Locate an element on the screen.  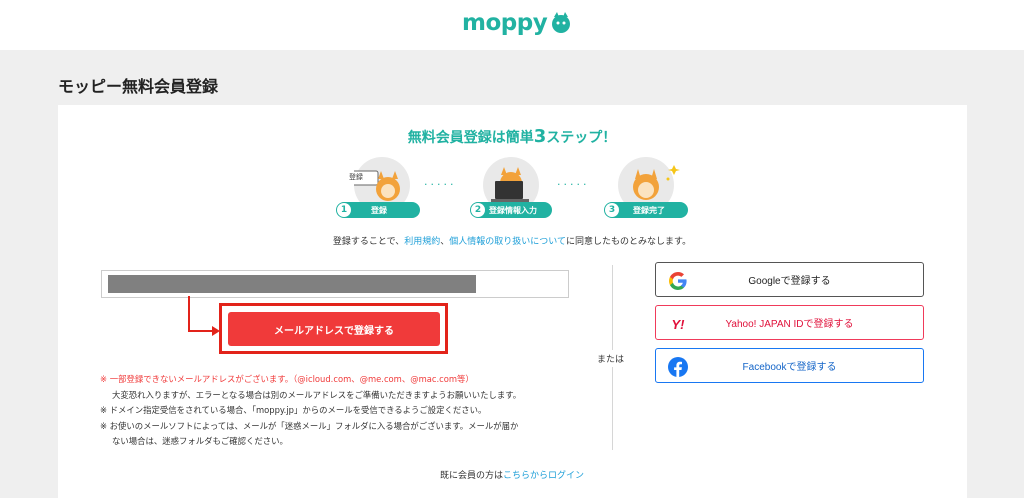
yahoo-register-button: Y! Yahoo! JAPAN IDで登録する is located at coordinates (789, 322).